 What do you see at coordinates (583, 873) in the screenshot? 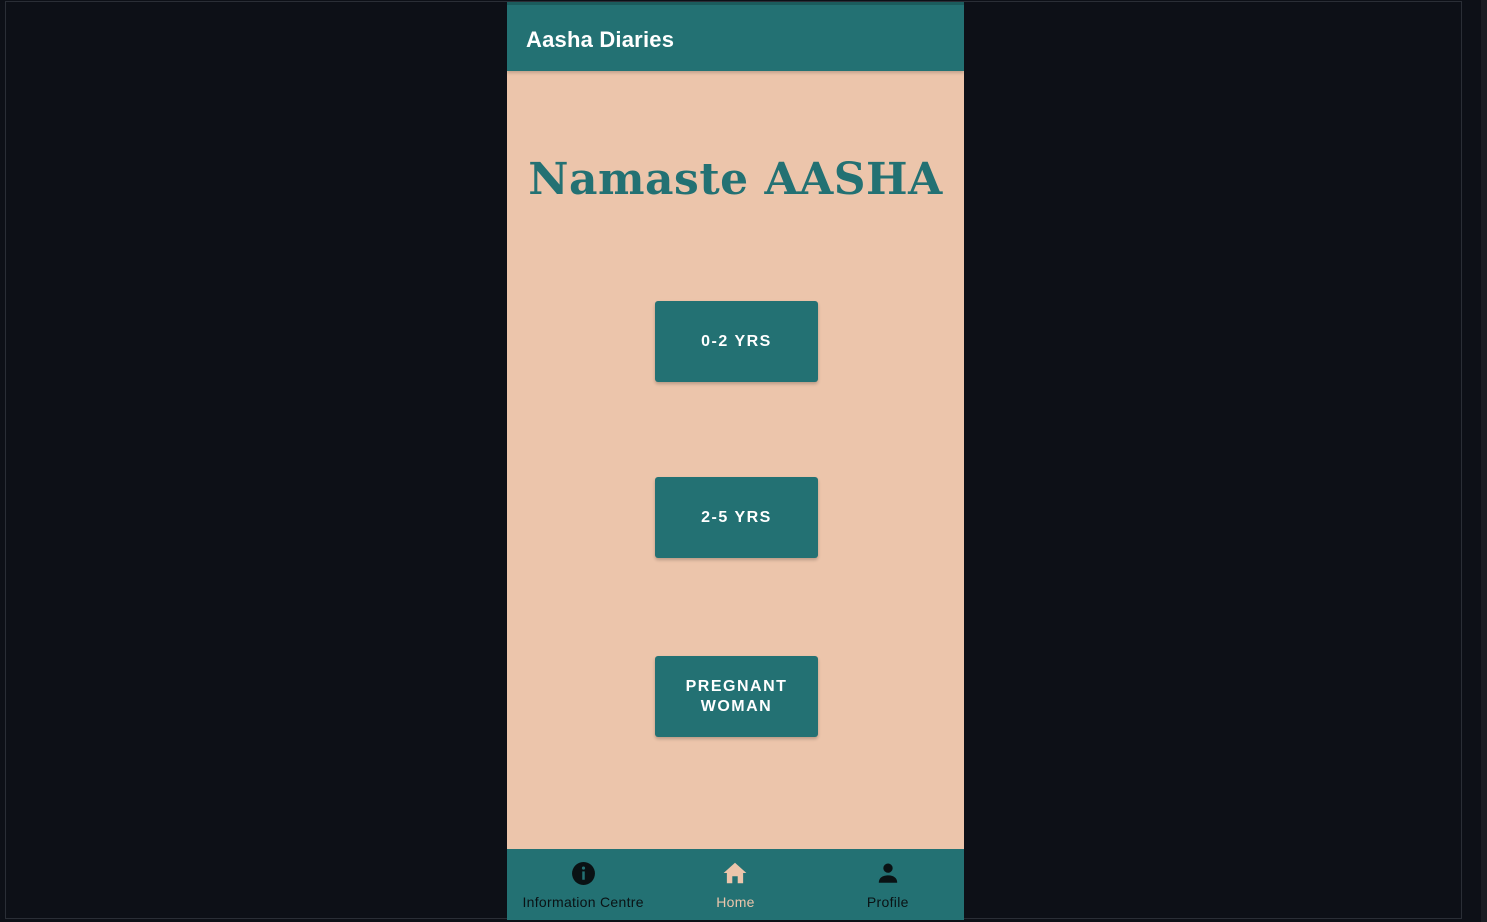
I see `info-icon` at bounding box center [583, 873].